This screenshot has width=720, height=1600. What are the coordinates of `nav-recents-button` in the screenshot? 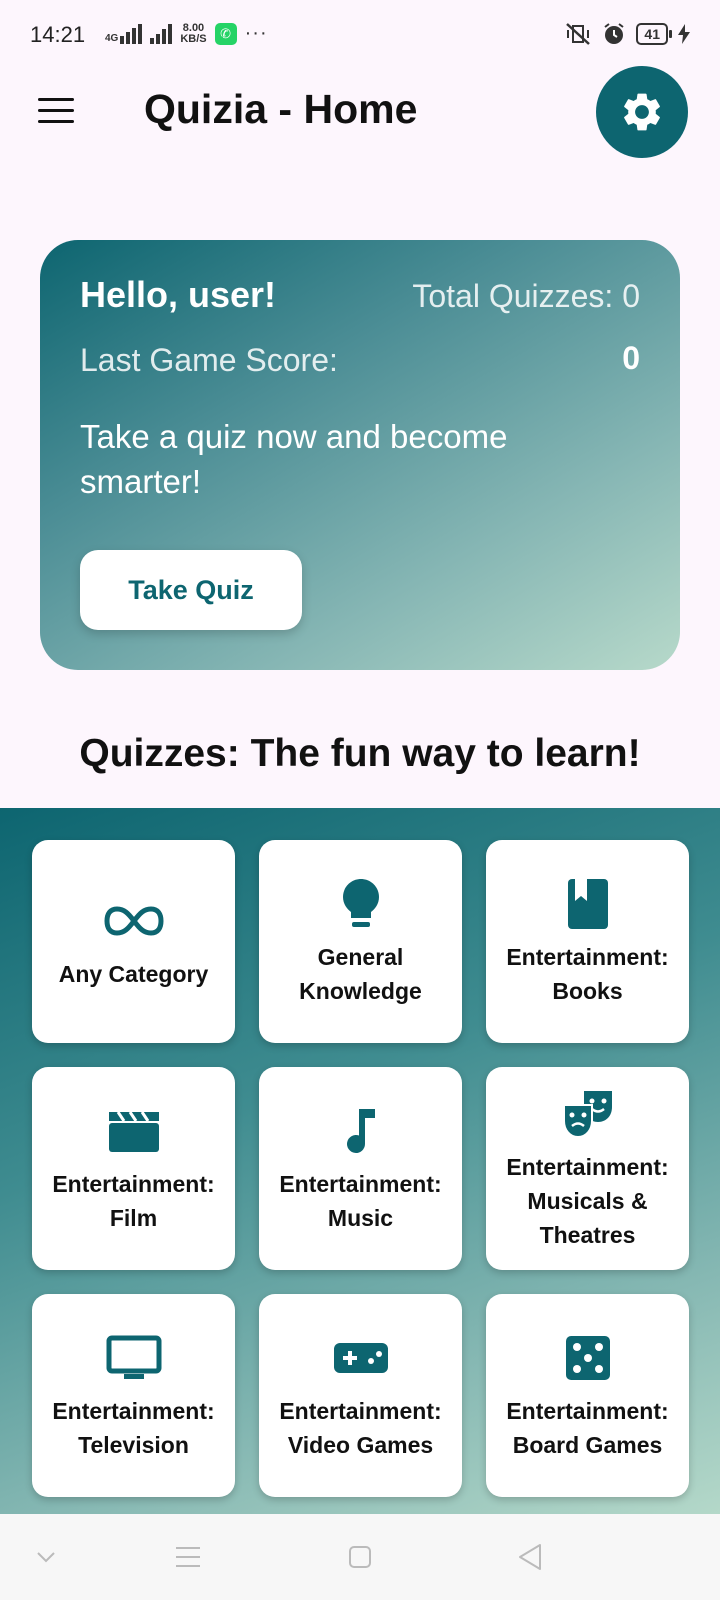 It's located at (188, 1557).